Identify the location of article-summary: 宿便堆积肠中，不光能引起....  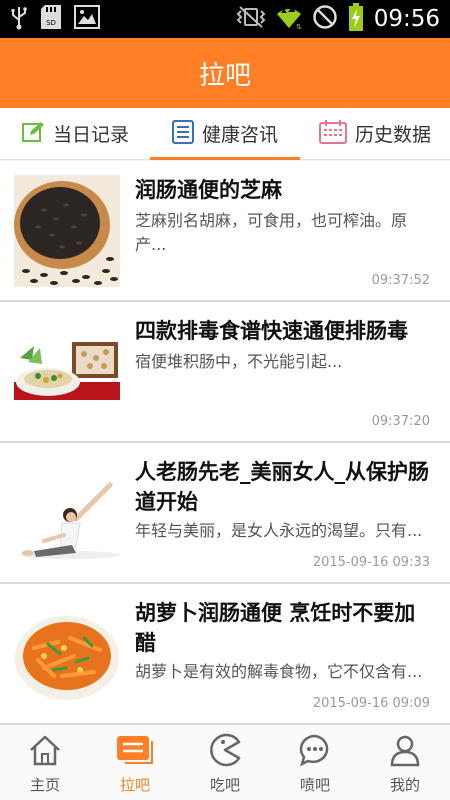
(239, 361).